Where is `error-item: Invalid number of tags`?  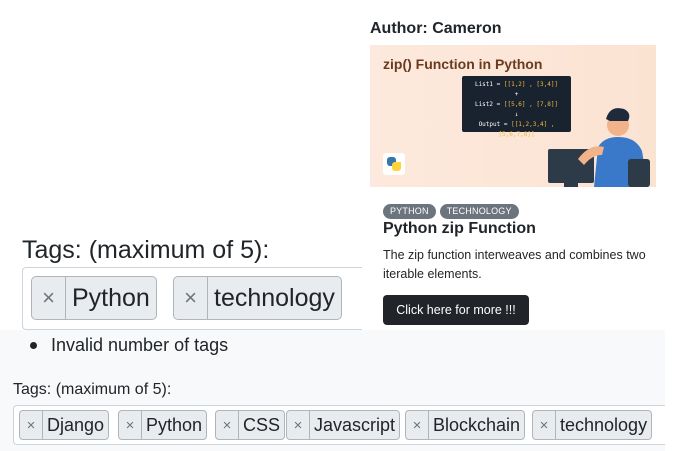 error-item: Invalid number of tags is located at coordinates (129, 345).